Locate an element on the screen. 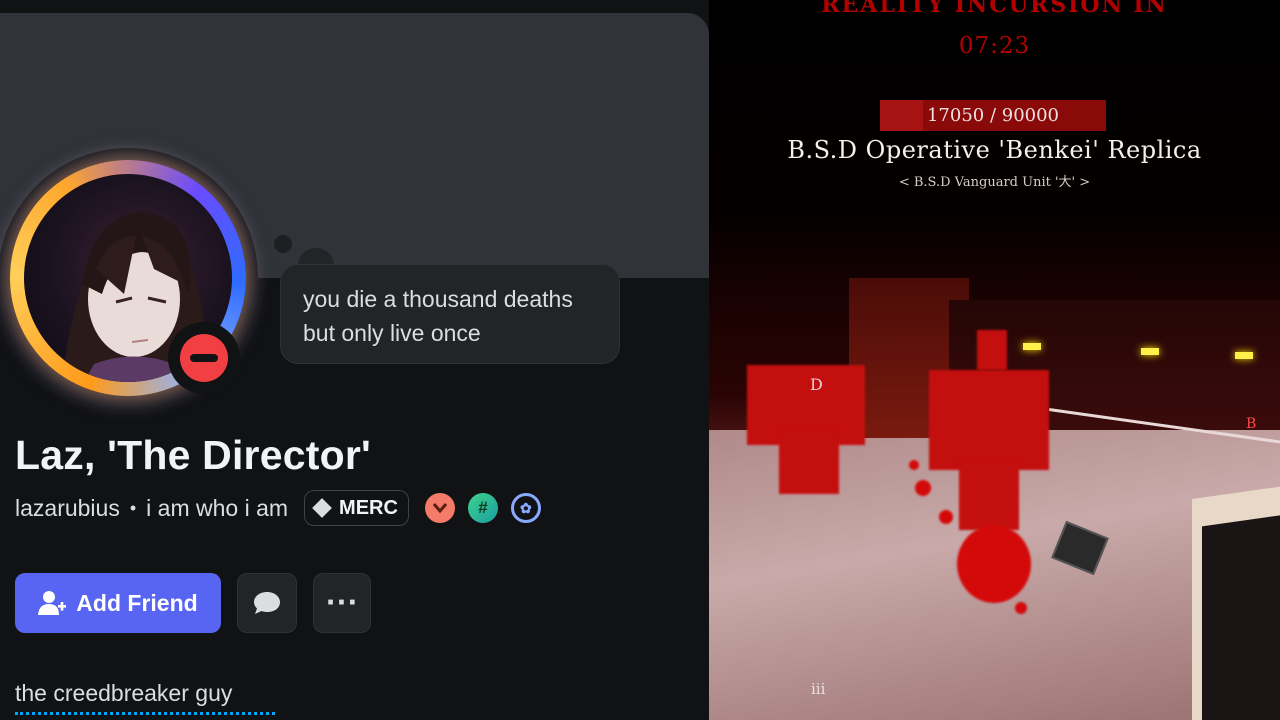  custom-status-line: but only live once is located at coordinates (392, 333).